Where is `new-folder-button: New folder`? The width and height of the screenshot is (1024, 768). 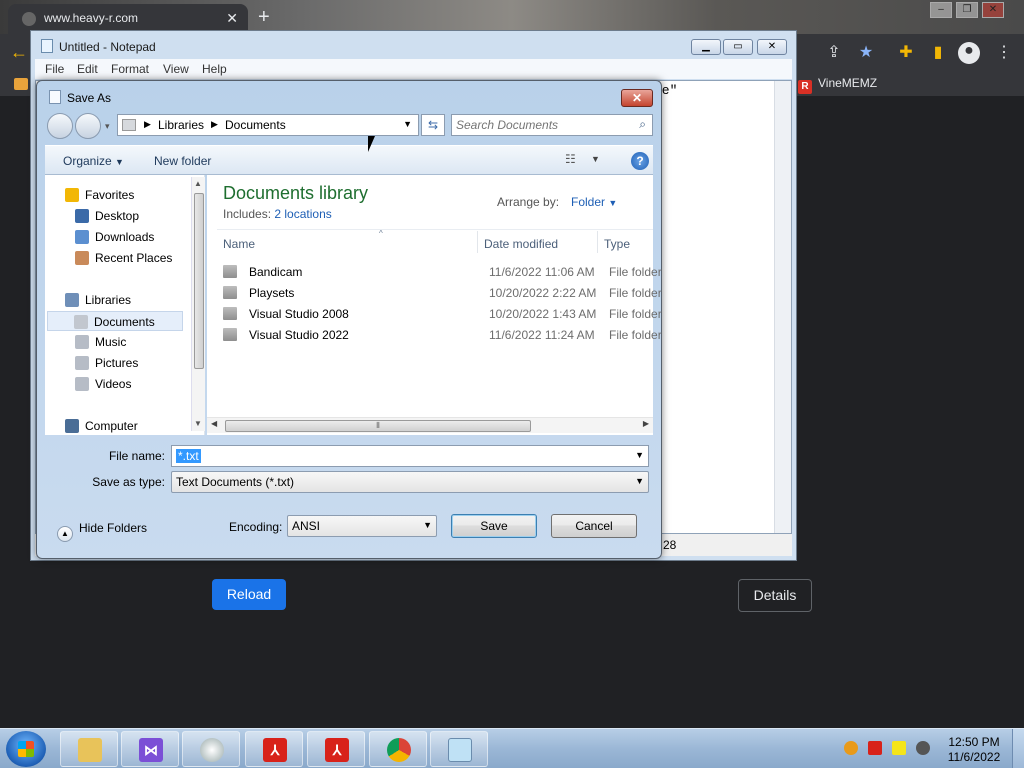
new-folder-button: New folder is located at coordinates (182, 161).